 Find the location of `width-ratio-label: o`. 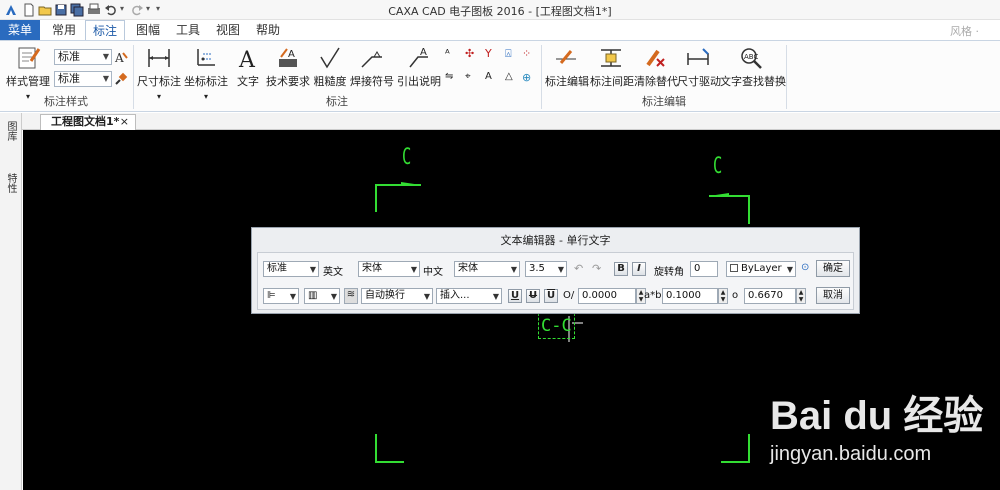

width-ratio-label: o is located at coordinates (735, 295).